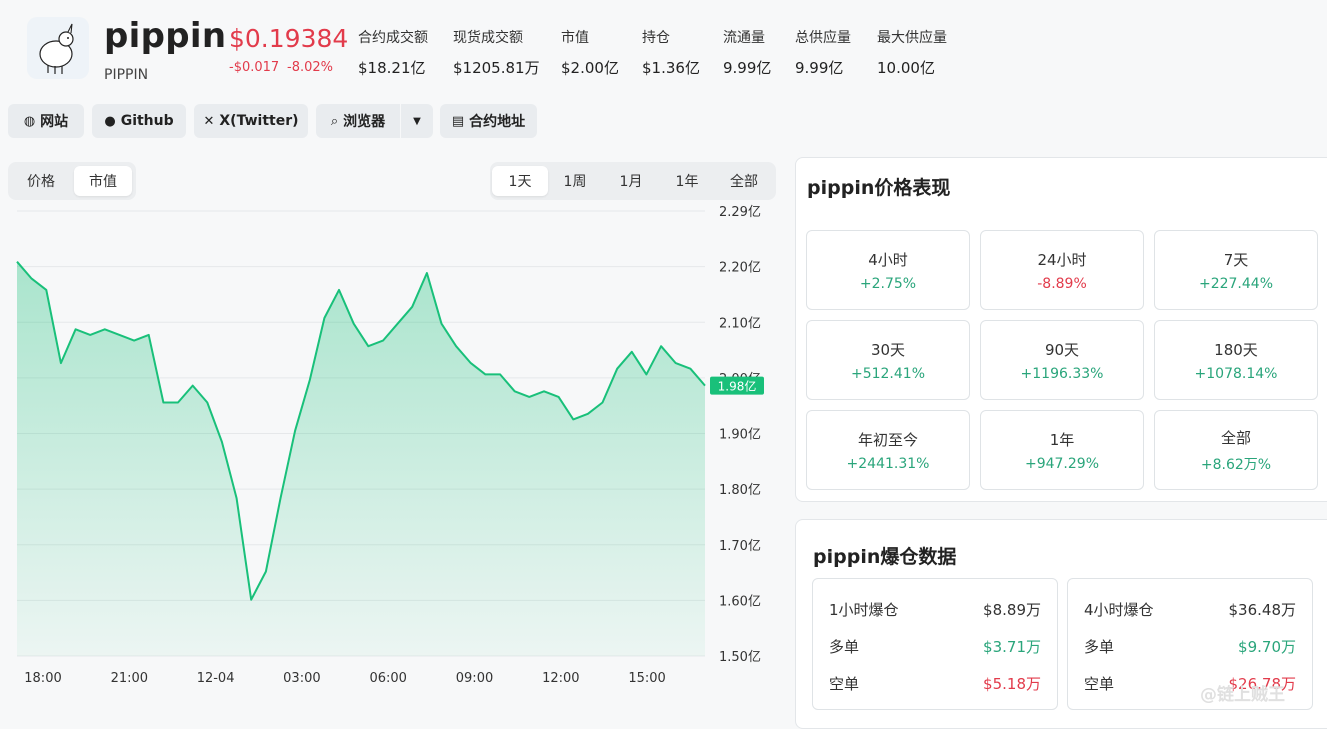  Describe the element at coordinates (740, 490) in the screenshot. I see `y-tick-label: 1.80亿` at that location.